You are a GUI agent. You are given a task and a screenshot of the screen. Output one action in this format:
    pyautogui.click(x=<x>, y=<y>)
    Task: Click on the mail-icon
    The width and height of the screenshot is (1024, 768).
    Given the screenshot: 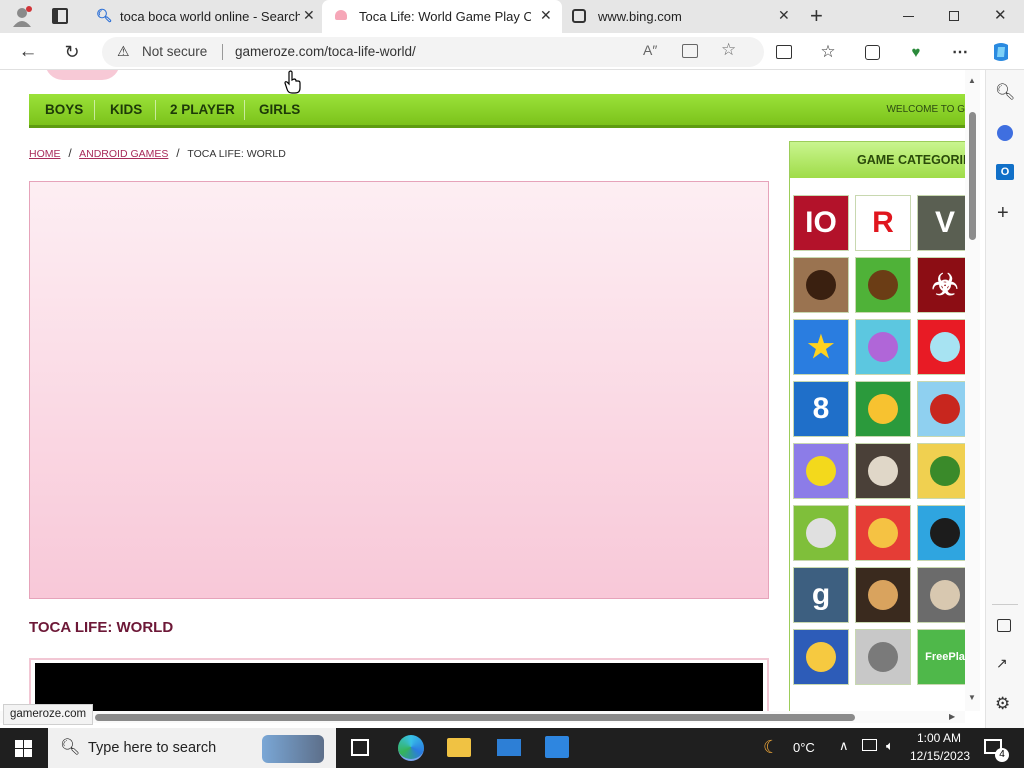 What is the action you would take?
    pyautogui.click(x=509, y=747)
    